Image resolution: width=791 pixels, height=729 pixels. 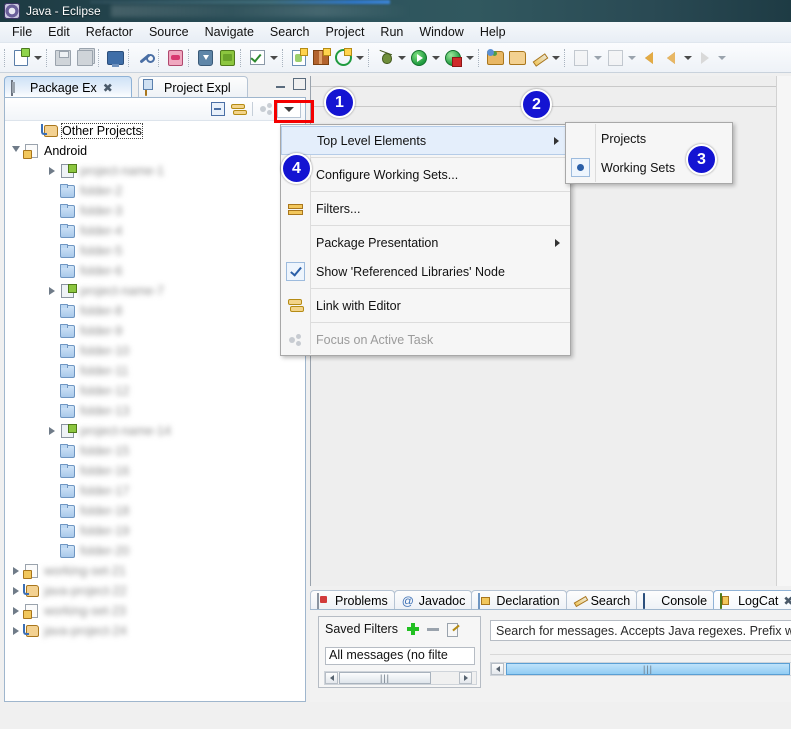 What do you see at coordinates (321, 58) in the screenshot?
I see `new-java-package-icon` at bounding box center [321, 58].